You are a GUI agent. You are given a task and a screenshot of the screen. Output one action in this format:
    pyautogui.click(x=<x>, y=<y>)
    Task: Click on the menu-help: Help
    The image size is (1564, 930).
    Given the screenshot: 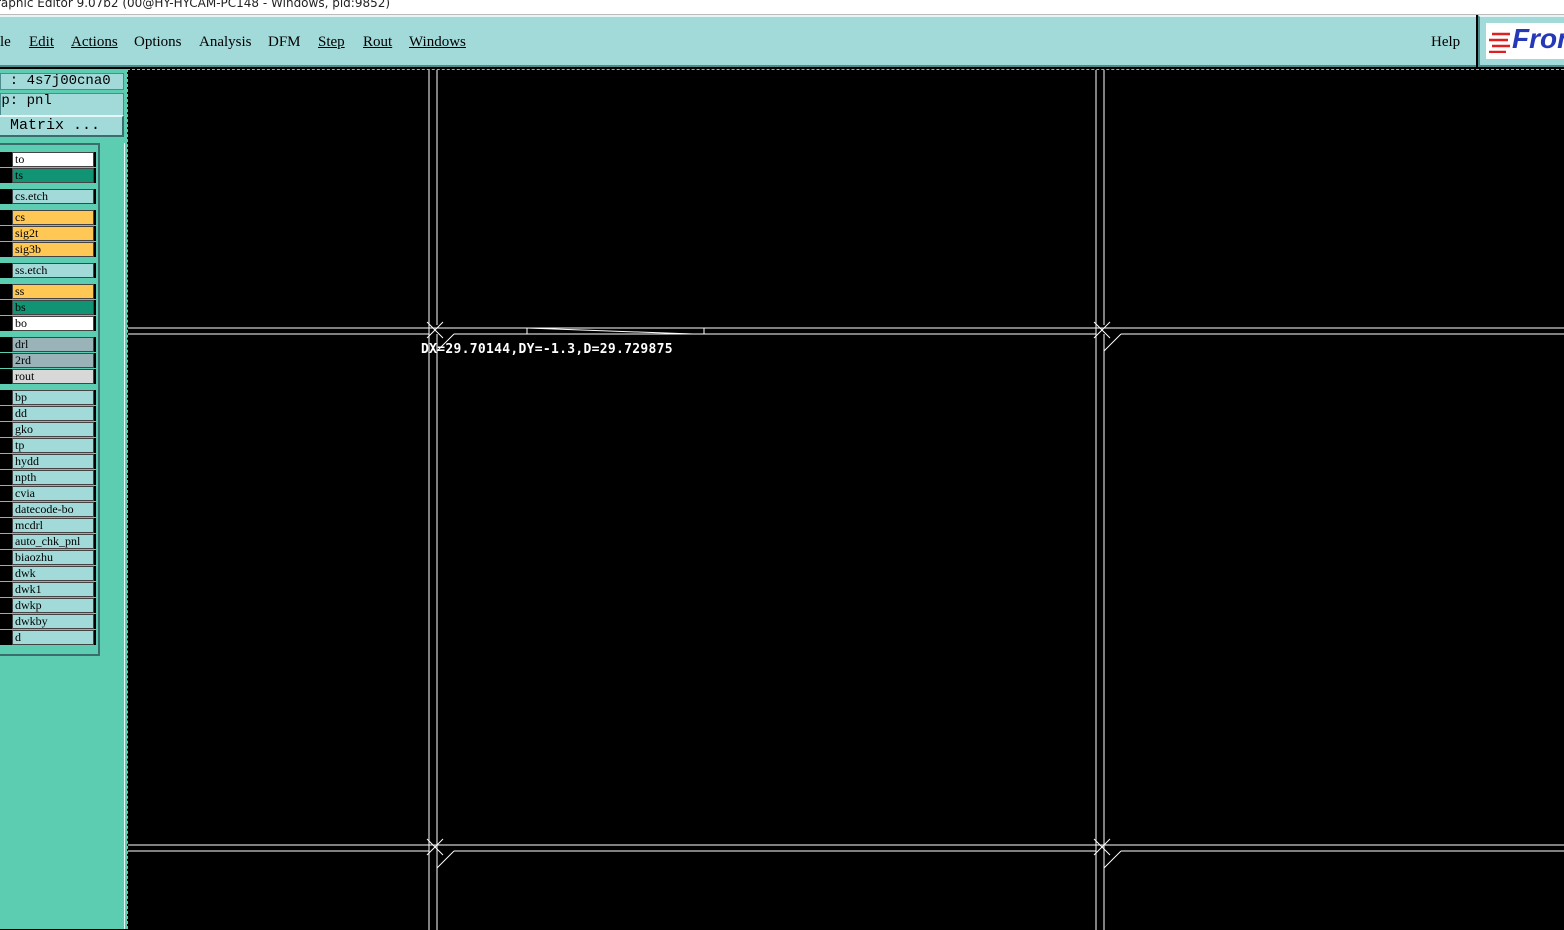 What is the action you would take?
    pyautogui.click(x=1445, y=42)
    